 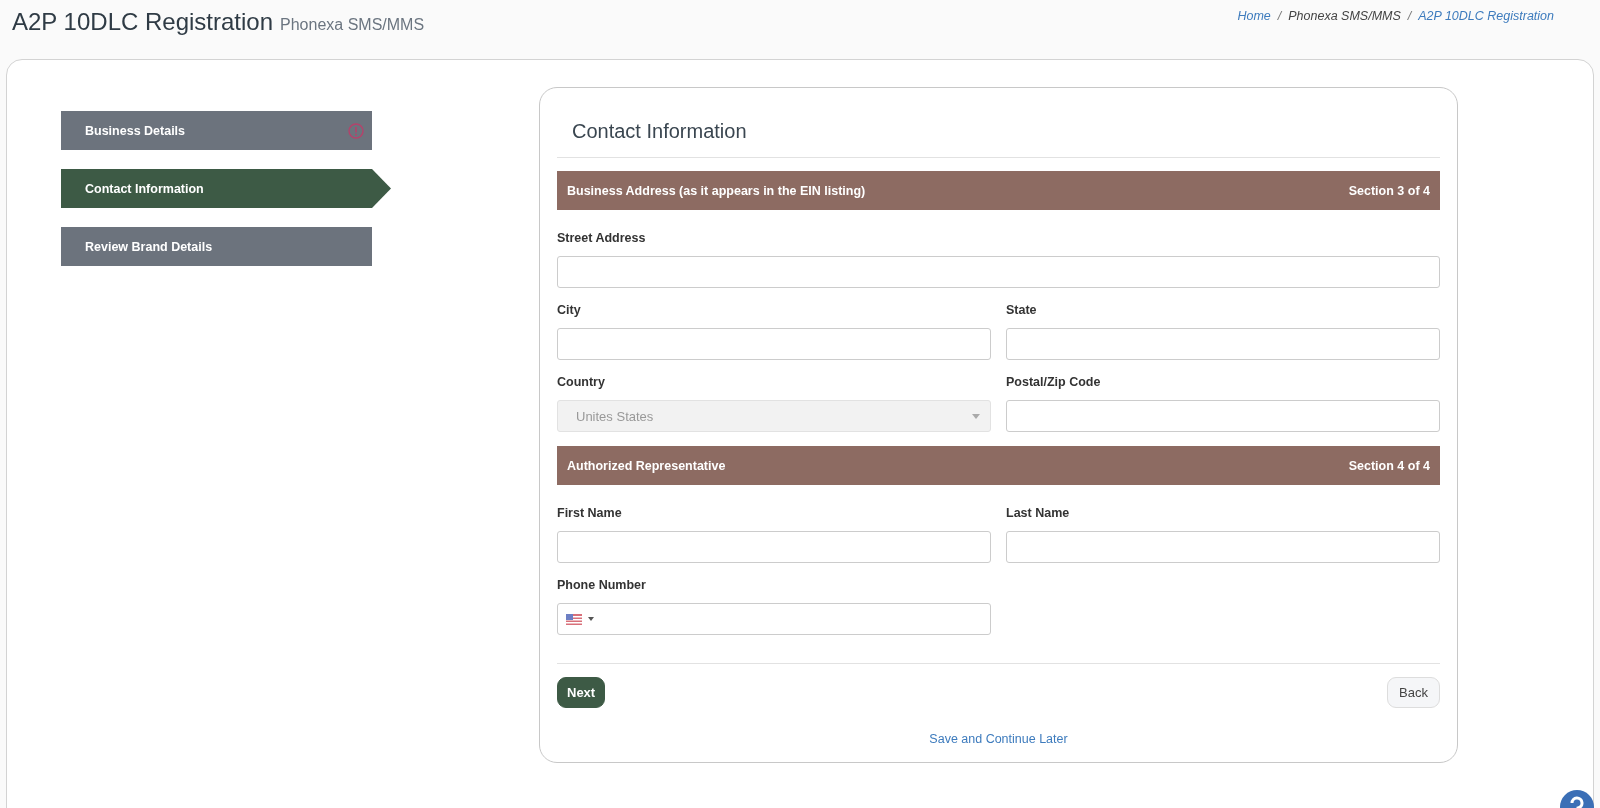 I want to click on back-button: Back, so click(x=1413, y=692).